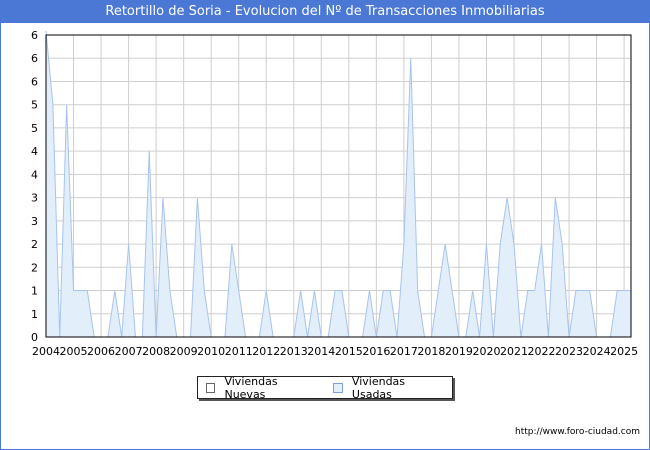 Image resolution: width=650 pixels, height=450 pixels. I want to click on legend-item-nuevas: Viviendas Nuevas, so click(260, 388).